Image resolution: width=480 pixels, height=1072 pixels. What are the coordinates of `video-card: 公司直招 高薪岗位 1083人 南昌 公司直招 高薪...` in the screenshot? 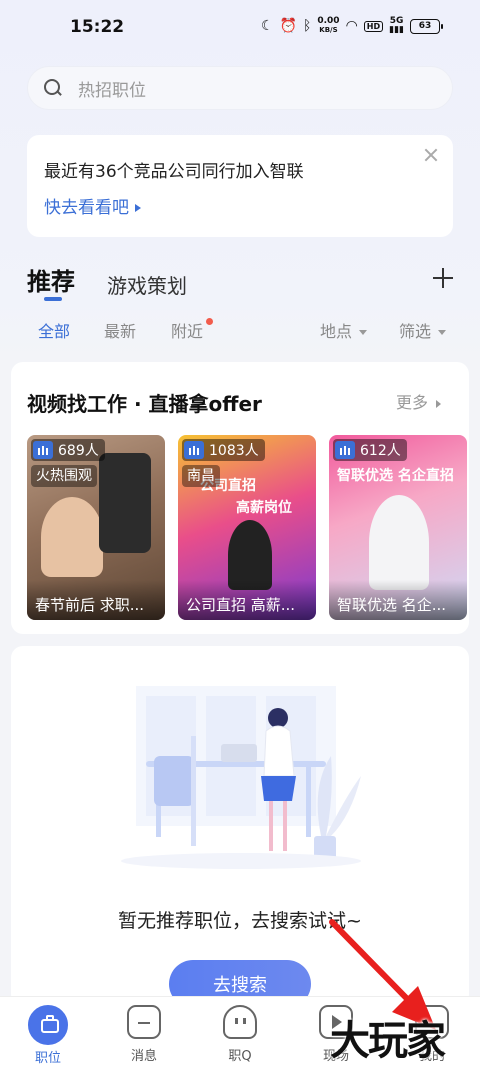 It's located at (247, 527).